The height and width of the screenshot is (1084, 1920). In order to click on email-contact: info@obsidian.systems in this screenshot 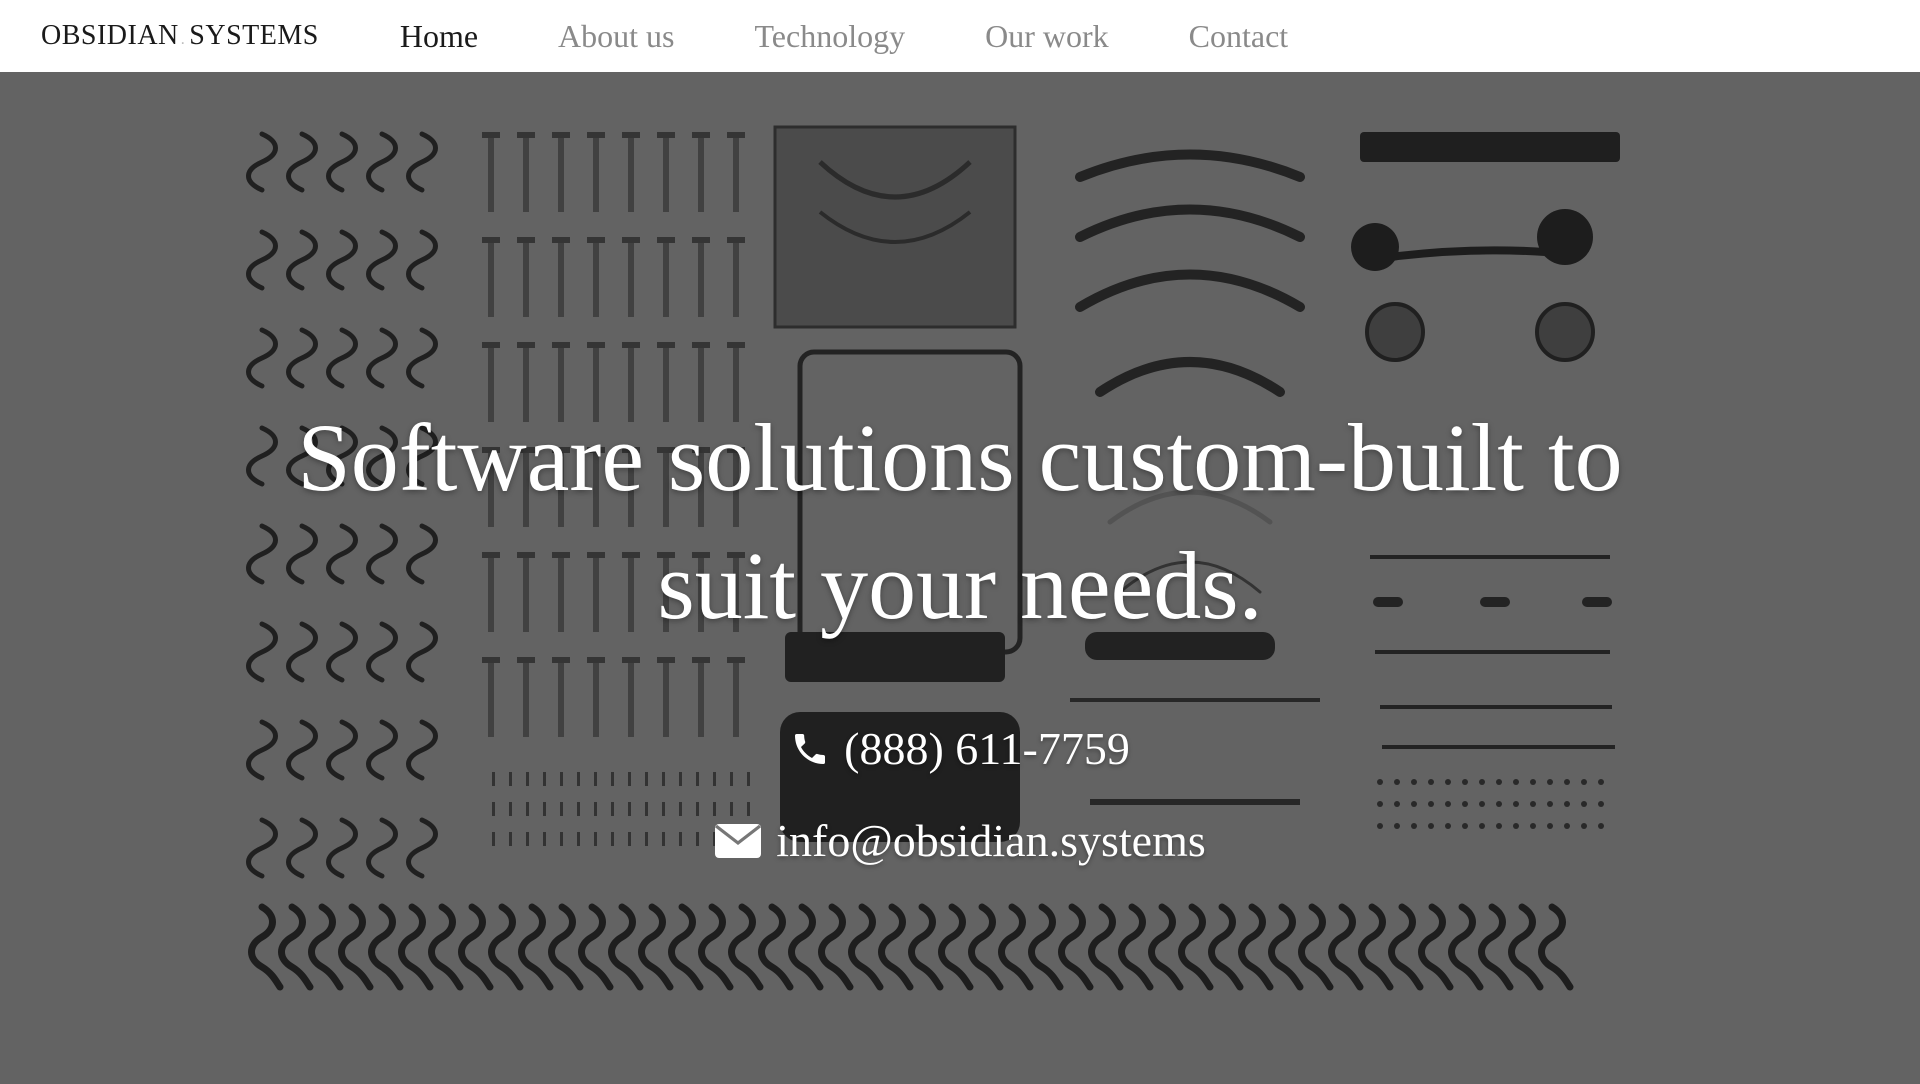, I will do `click(960, 840)`.